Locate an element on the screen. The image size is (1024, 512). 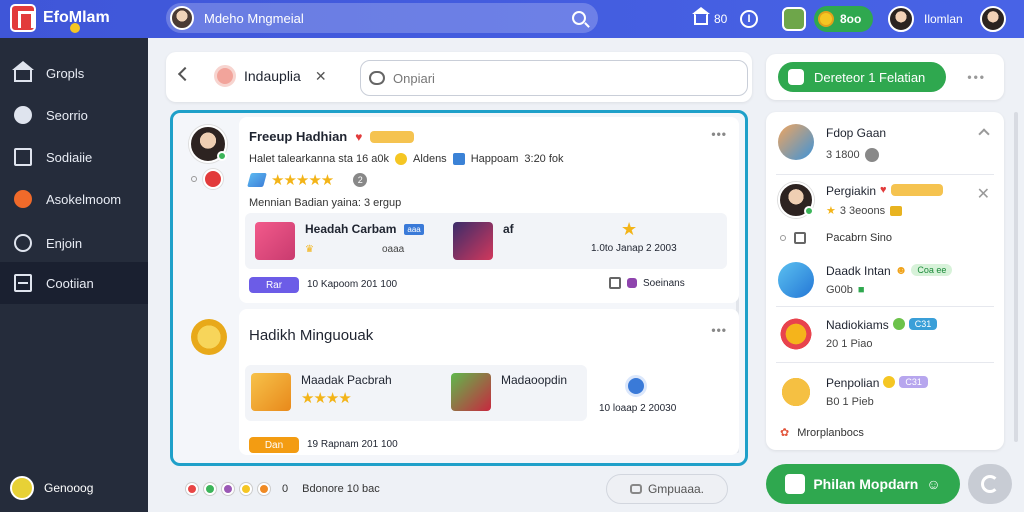
tab-icon is located at coordinates (225, 76).